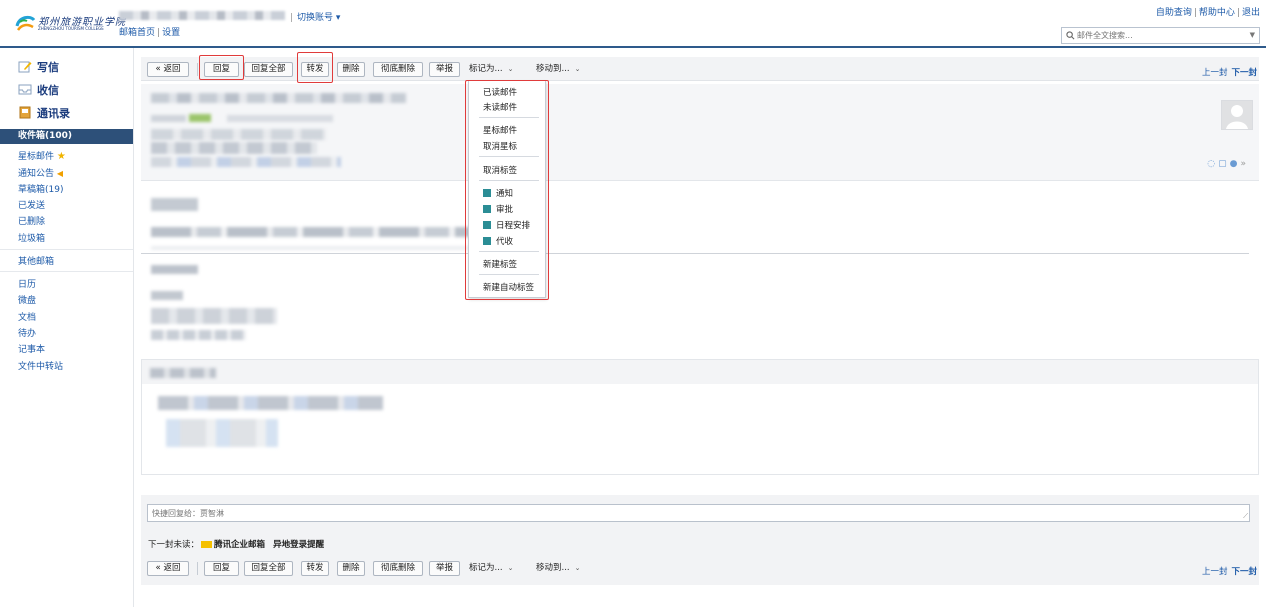 The width and height of the screenshot is (1266, 607). I want to click on tag-item-schedule: 日程安排, so click(506, 225).